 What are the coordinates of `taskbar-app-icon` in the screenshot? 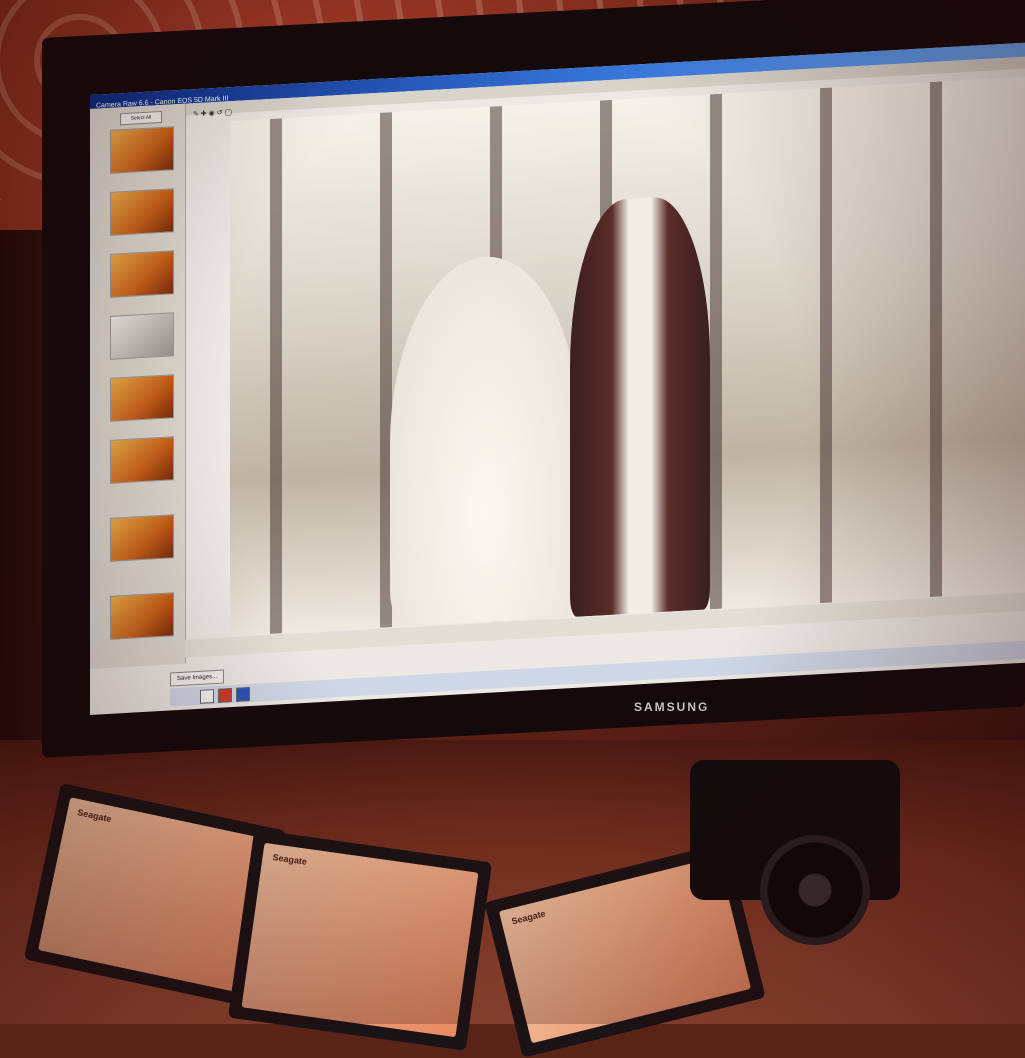 It's located at (225, 695).